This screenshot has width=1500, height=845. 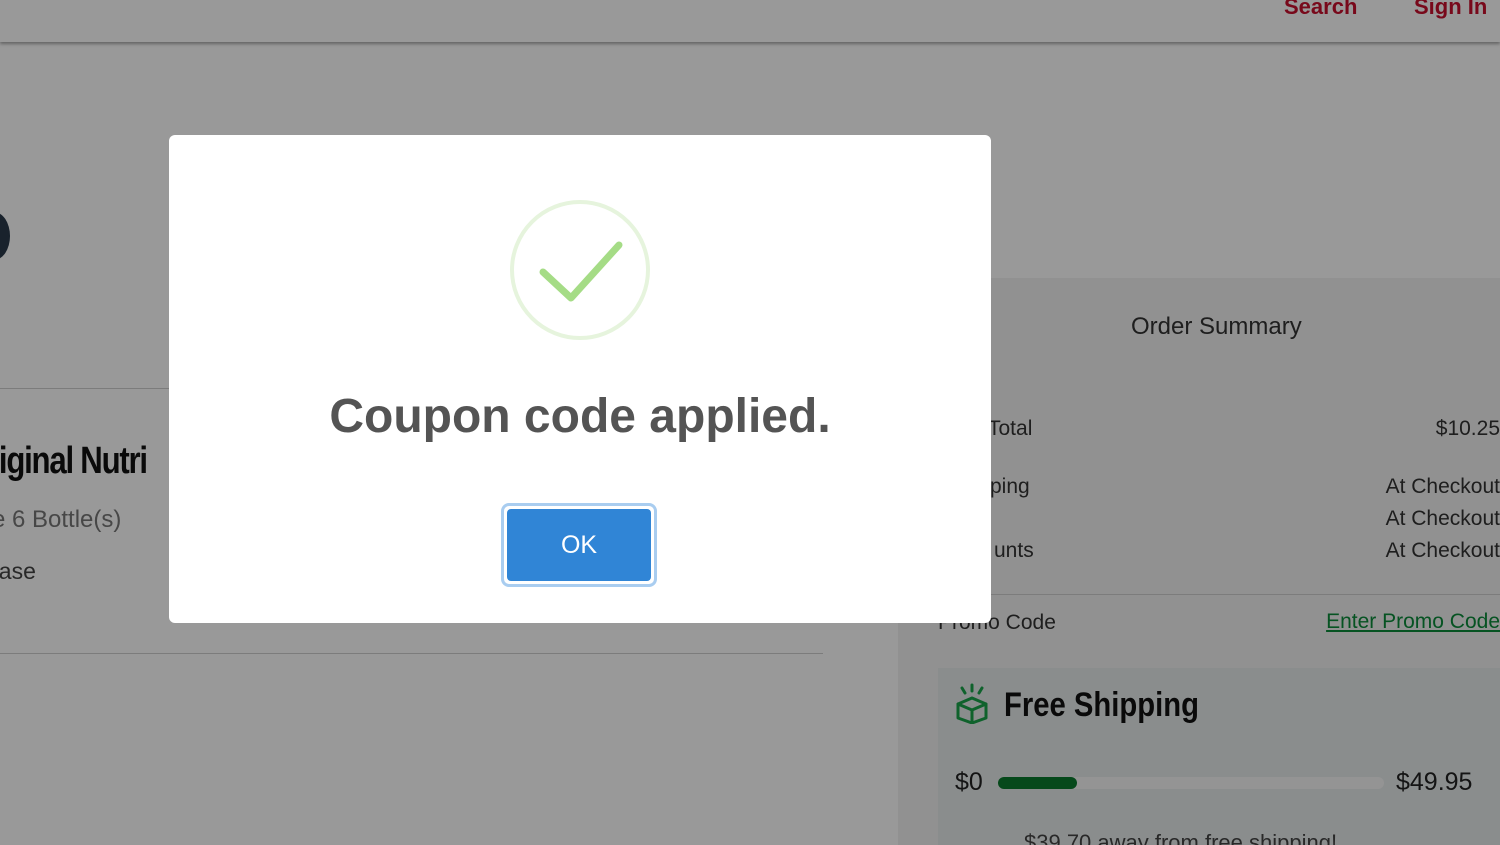 I want to click on ok-button: OK, so click(x=579, y=545).